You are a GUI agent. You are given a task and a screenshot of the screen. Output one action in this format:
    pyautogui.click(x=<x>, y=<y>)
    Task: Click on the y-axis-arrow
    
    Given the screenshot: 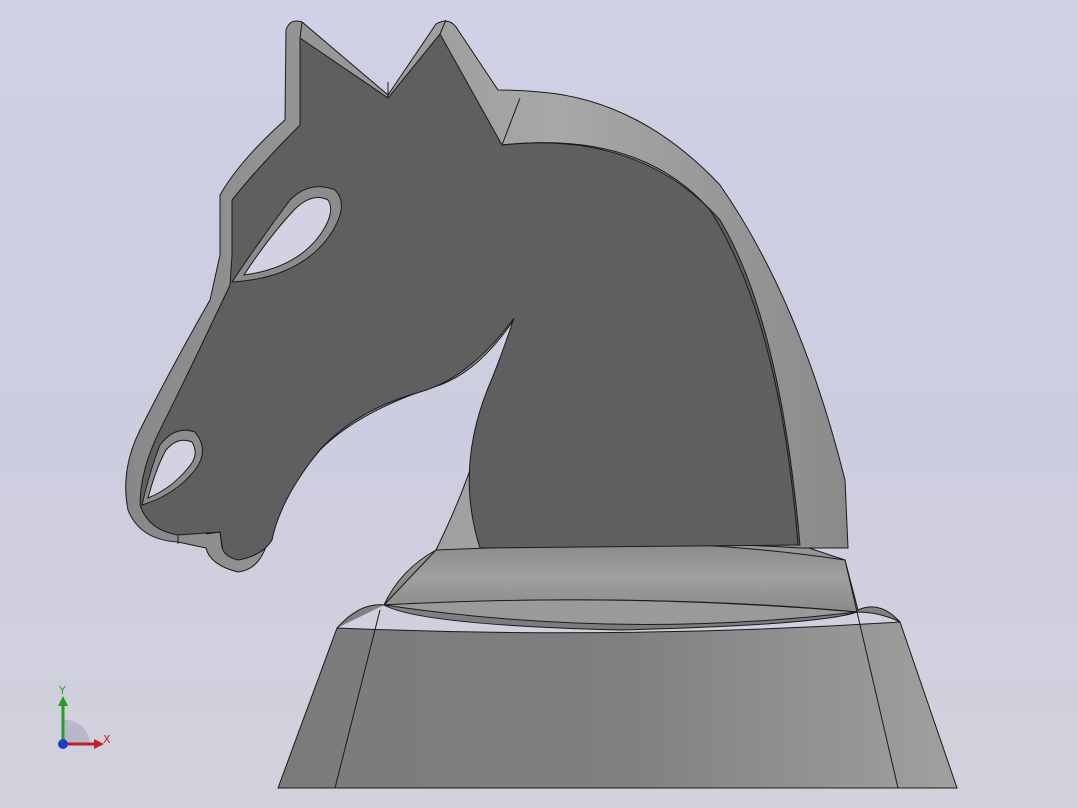 What is the action you would take?
    pyautogui.click(x=63, y=701)
    